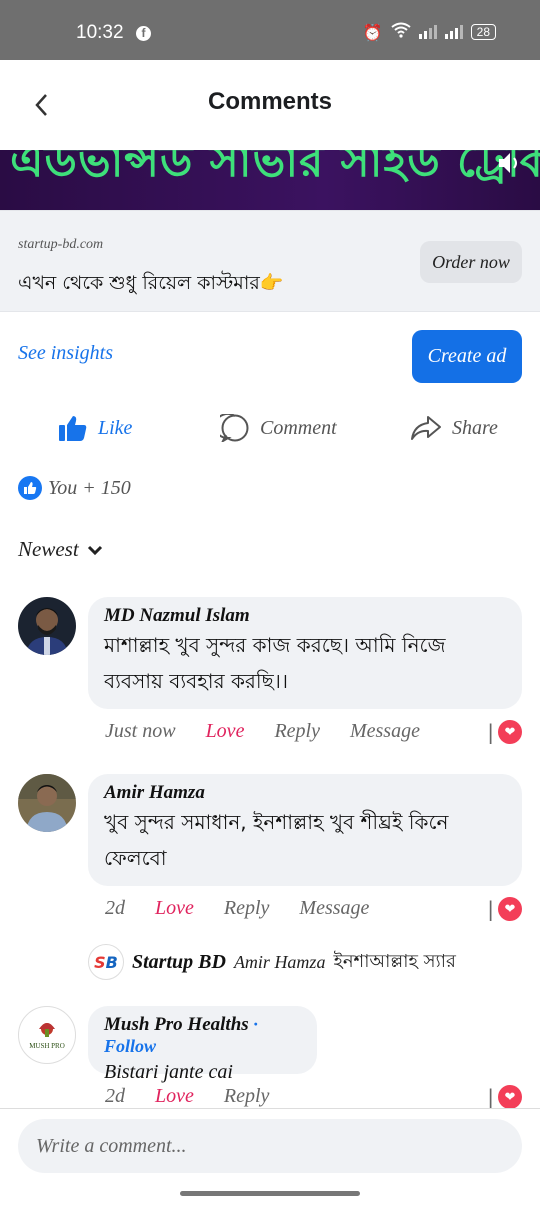 Image resolution: width=540 pixels, height=1206 pixels. What do you see at coordinates (100, 32) in the screenshot?
I see `status-time: 10:32` at bounding box center [100, 32].